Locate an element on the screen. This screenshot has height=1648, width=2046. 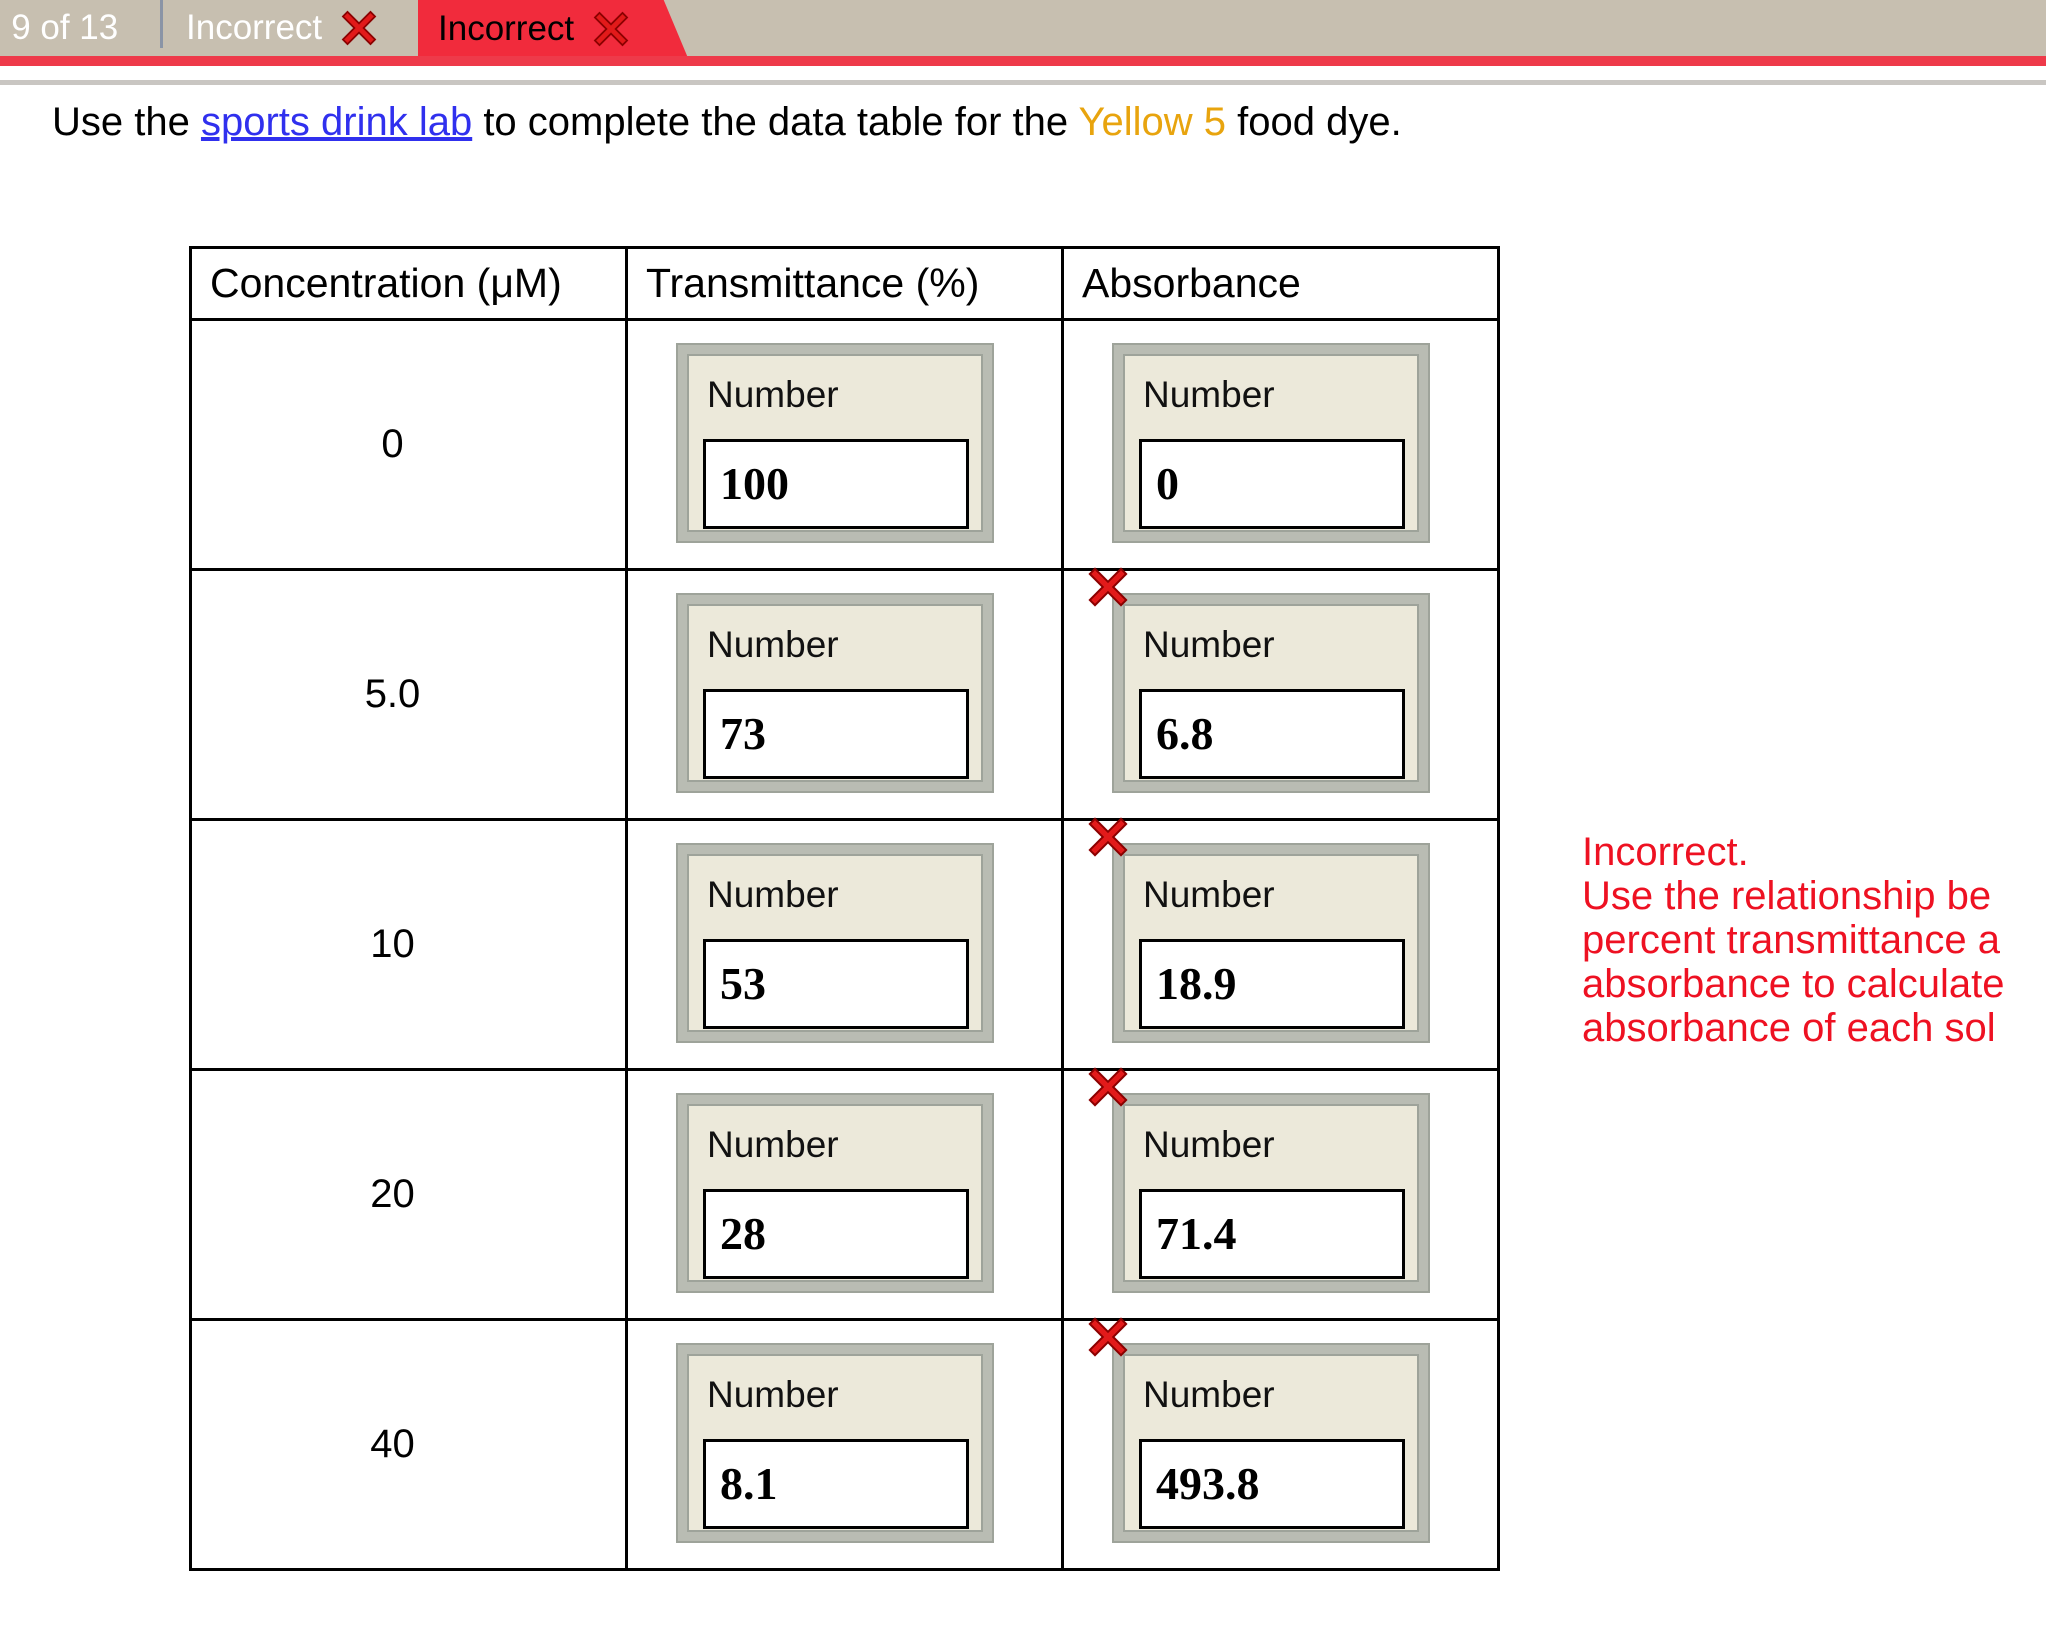
header-concentration: Concentration (μM) is located at coordinates (408, 283).